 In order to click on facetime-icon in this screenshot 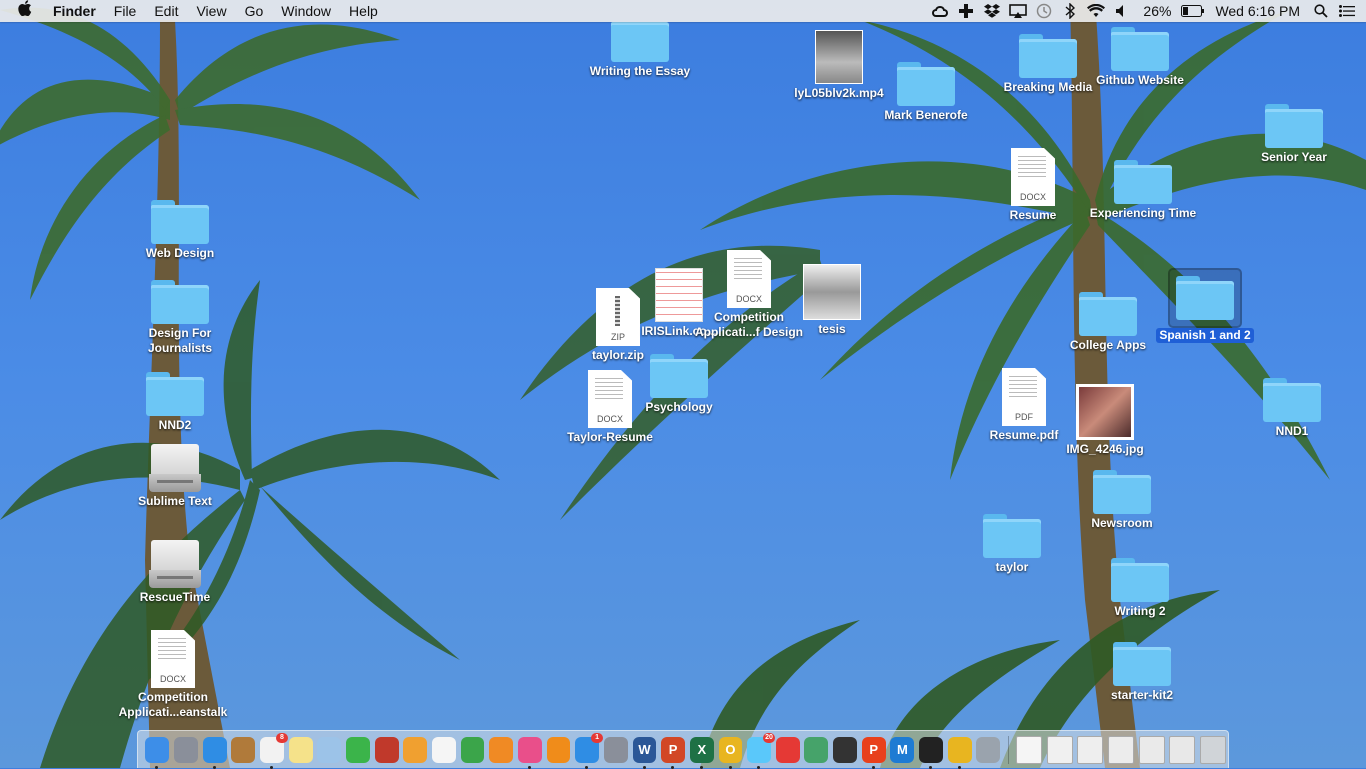, I will do `click(357, 749)`.